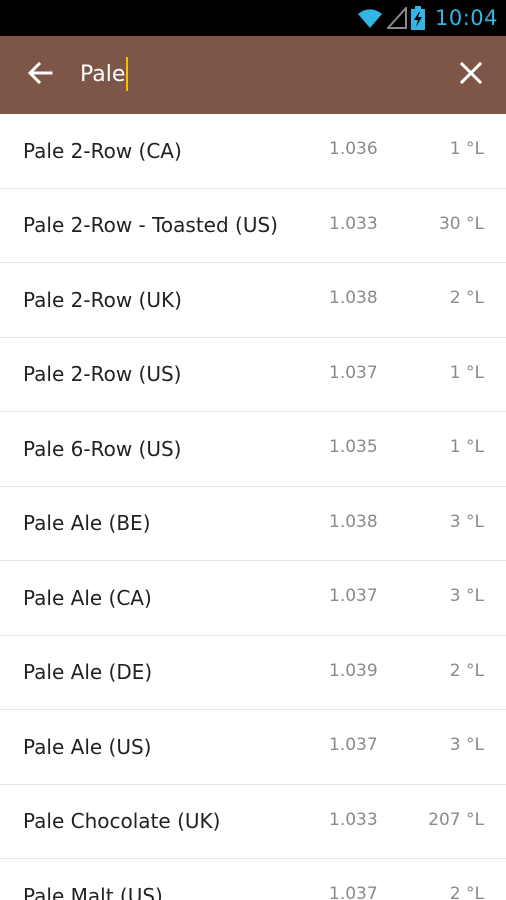 The height and width of the screenshot is (900, 506). What do you see at coordinates (427, 18) in the screenshot?
I see `status-icons: 10:04` at bounding box center [427, 18].